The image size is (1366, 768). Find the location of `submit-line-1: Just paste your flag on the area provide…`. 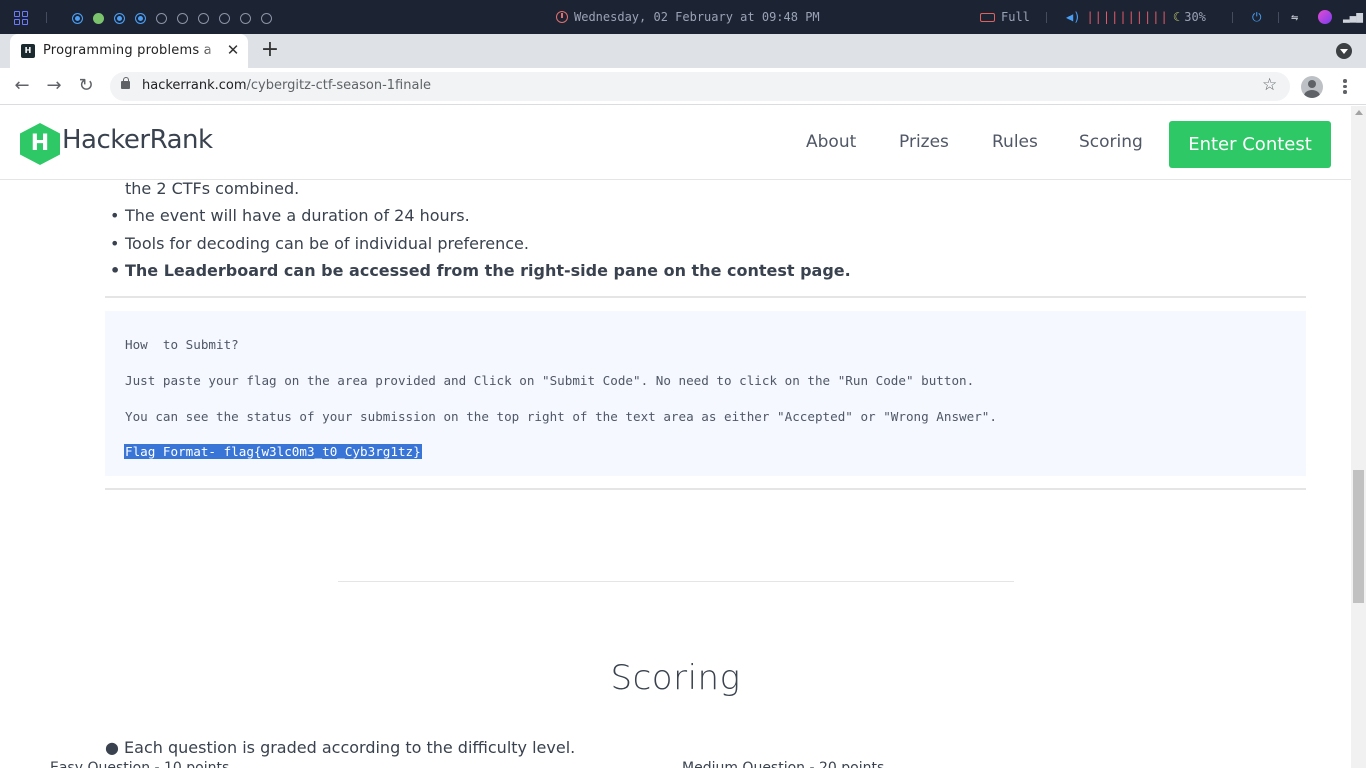

submit-line-1: Just paste your flag on the area provide… is located at coordinates (550, 380).